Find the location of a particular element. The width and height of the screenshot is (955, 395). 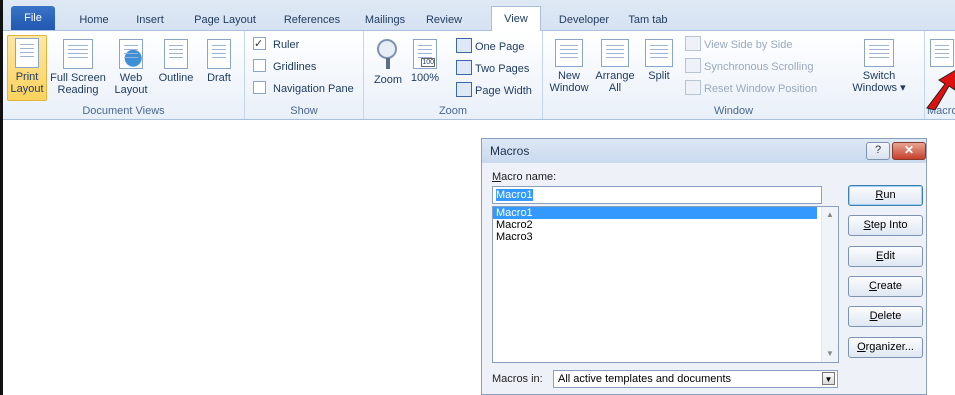

macro-name-label-text: acro name: is located at coordinates (529, 177).